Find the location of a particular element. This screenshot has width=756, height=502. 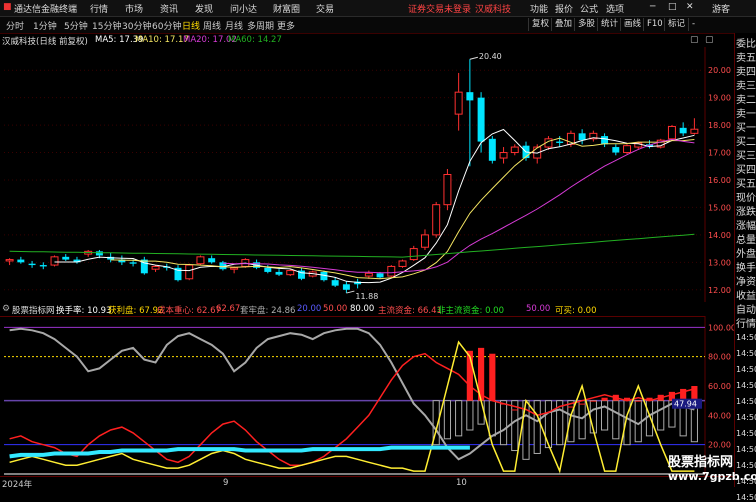

btn-mark: 标记 is located at coordinates (676, 24).